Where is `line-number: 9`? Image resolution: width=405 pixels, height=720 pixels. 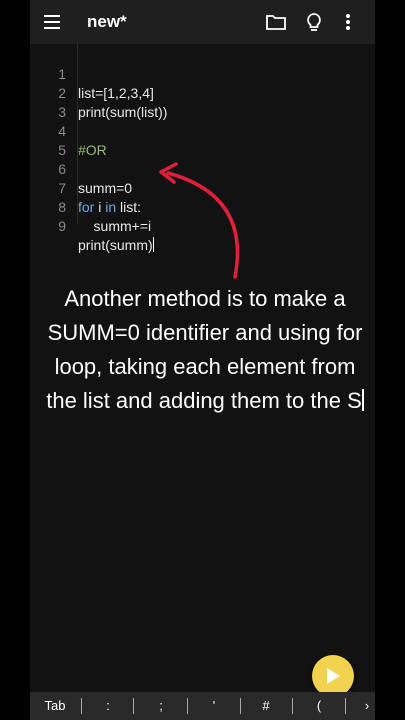 line-number: 9 is located at coordinates (62, 226).